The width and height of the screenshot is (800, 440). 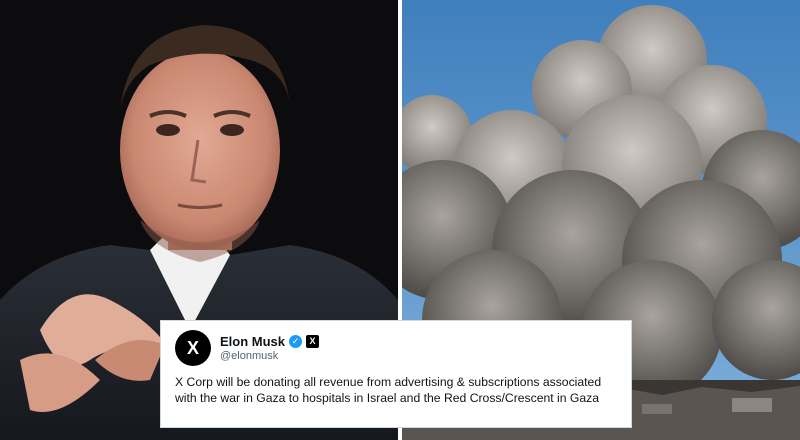 I want to click on x-logo-icon: X, so click(x=192, y=348).